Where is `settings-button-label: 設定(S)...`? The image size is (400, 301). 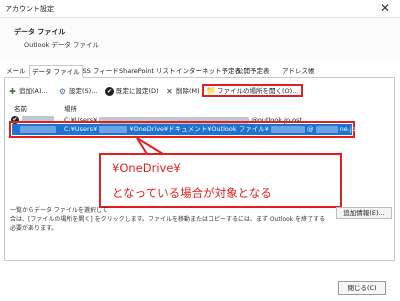 settings-button-label: 設定(S)... is located at coordinates (83, 91).